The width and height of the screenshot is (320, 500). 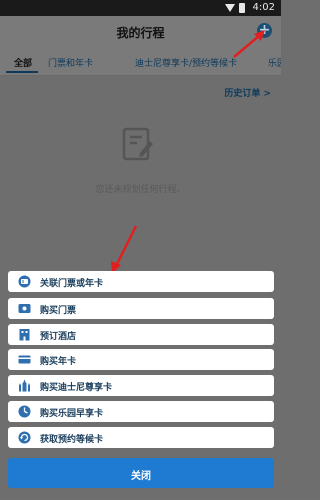 I want to click on menu-item-label: 关联门票或年卡, so click(x=72, y=284).